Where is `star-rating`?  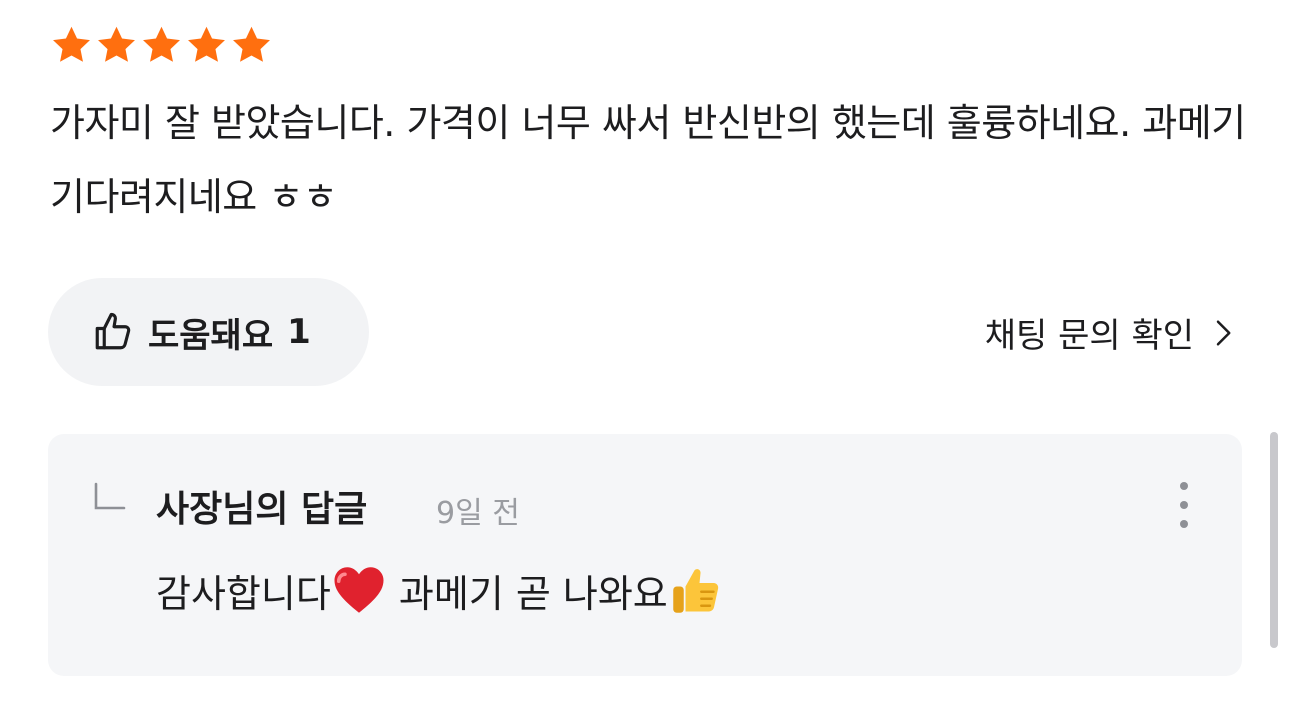 star-rating is located at coordinates (161, 45).